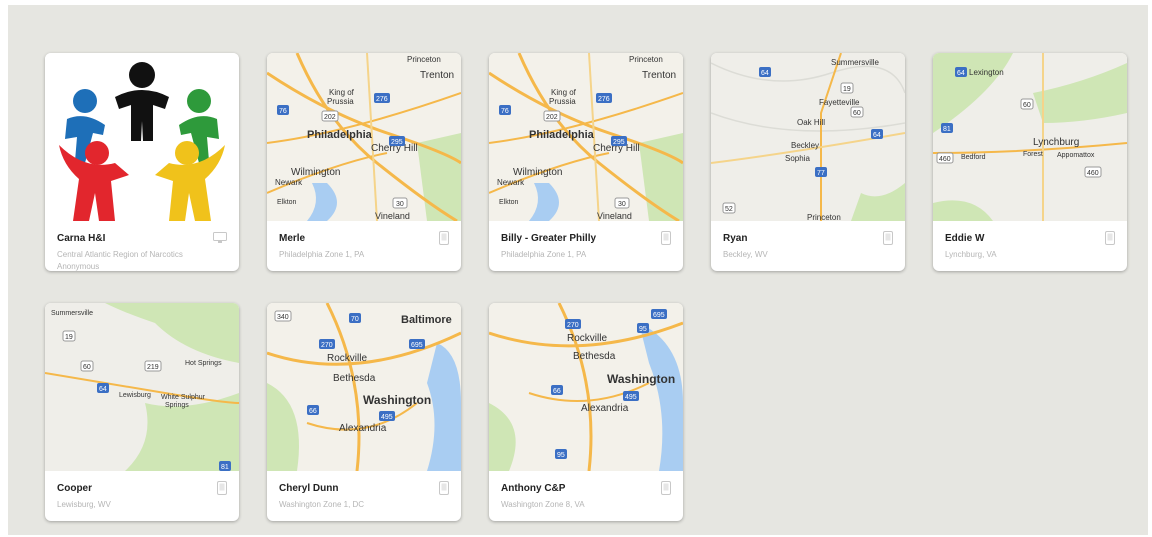  I want to click on svg-text: Elkton, so click(287, 202).